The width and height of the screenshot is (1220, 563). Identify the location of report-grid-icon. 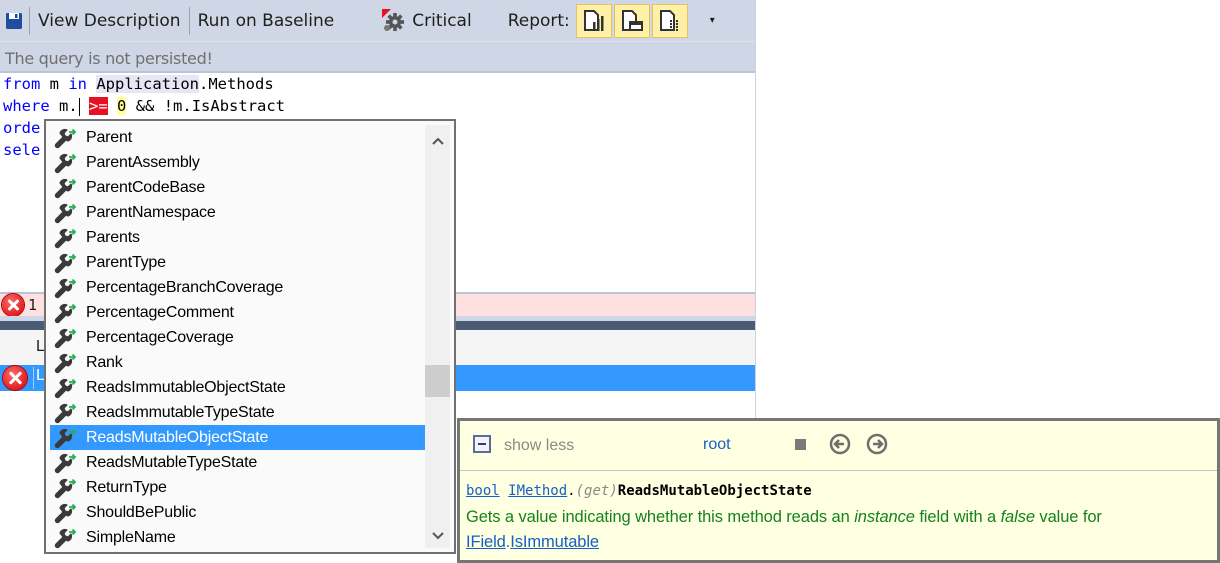
(668, 20).